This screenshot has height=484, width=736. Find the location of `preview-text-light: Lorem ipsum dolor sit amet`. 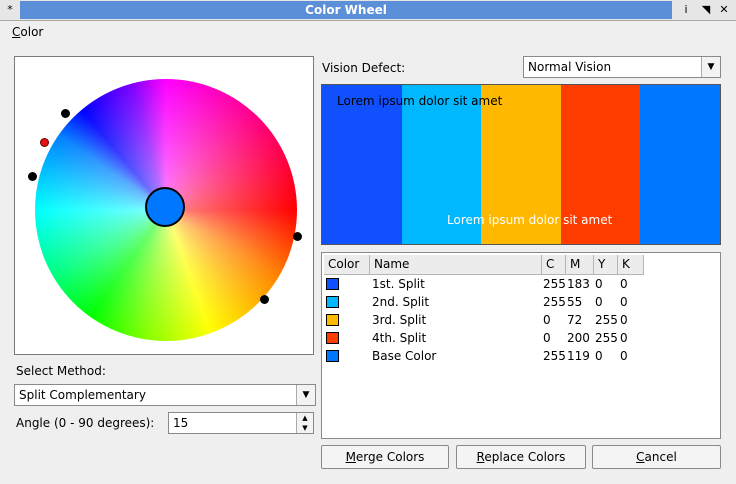

preview-text-light: Lorem ipsum dolor sit amet is located at coordinates (530, 220).